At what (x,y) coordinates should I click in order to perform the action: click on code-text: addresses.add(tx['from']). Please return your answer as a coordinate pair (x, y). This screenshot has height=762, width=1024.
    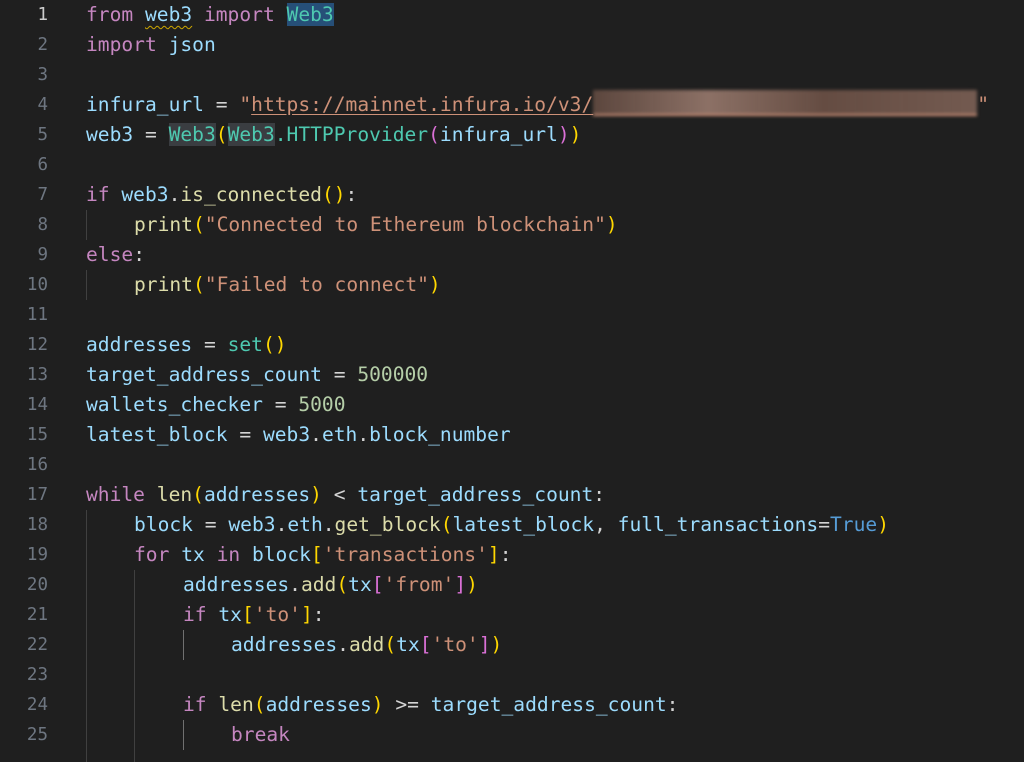
    Looking at the image, I should click on (330, 585).